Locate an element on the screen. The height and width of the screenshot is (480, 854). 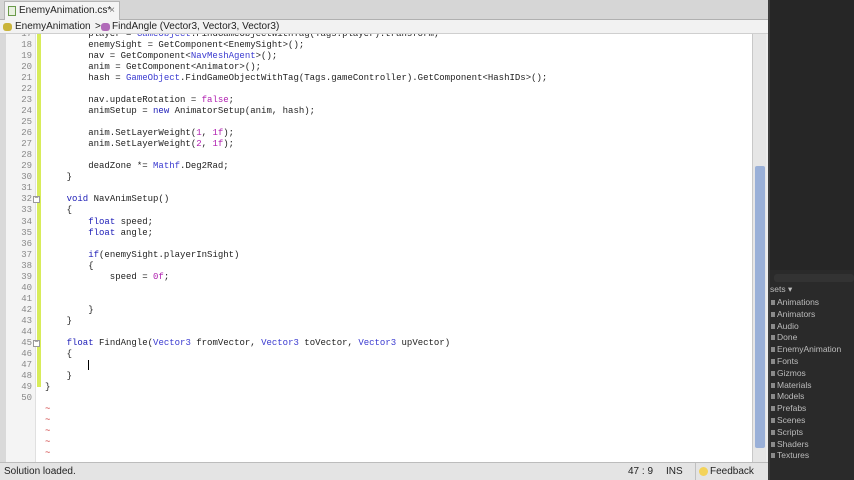
vertical-scrollbar is located at coordinates (759, 248).